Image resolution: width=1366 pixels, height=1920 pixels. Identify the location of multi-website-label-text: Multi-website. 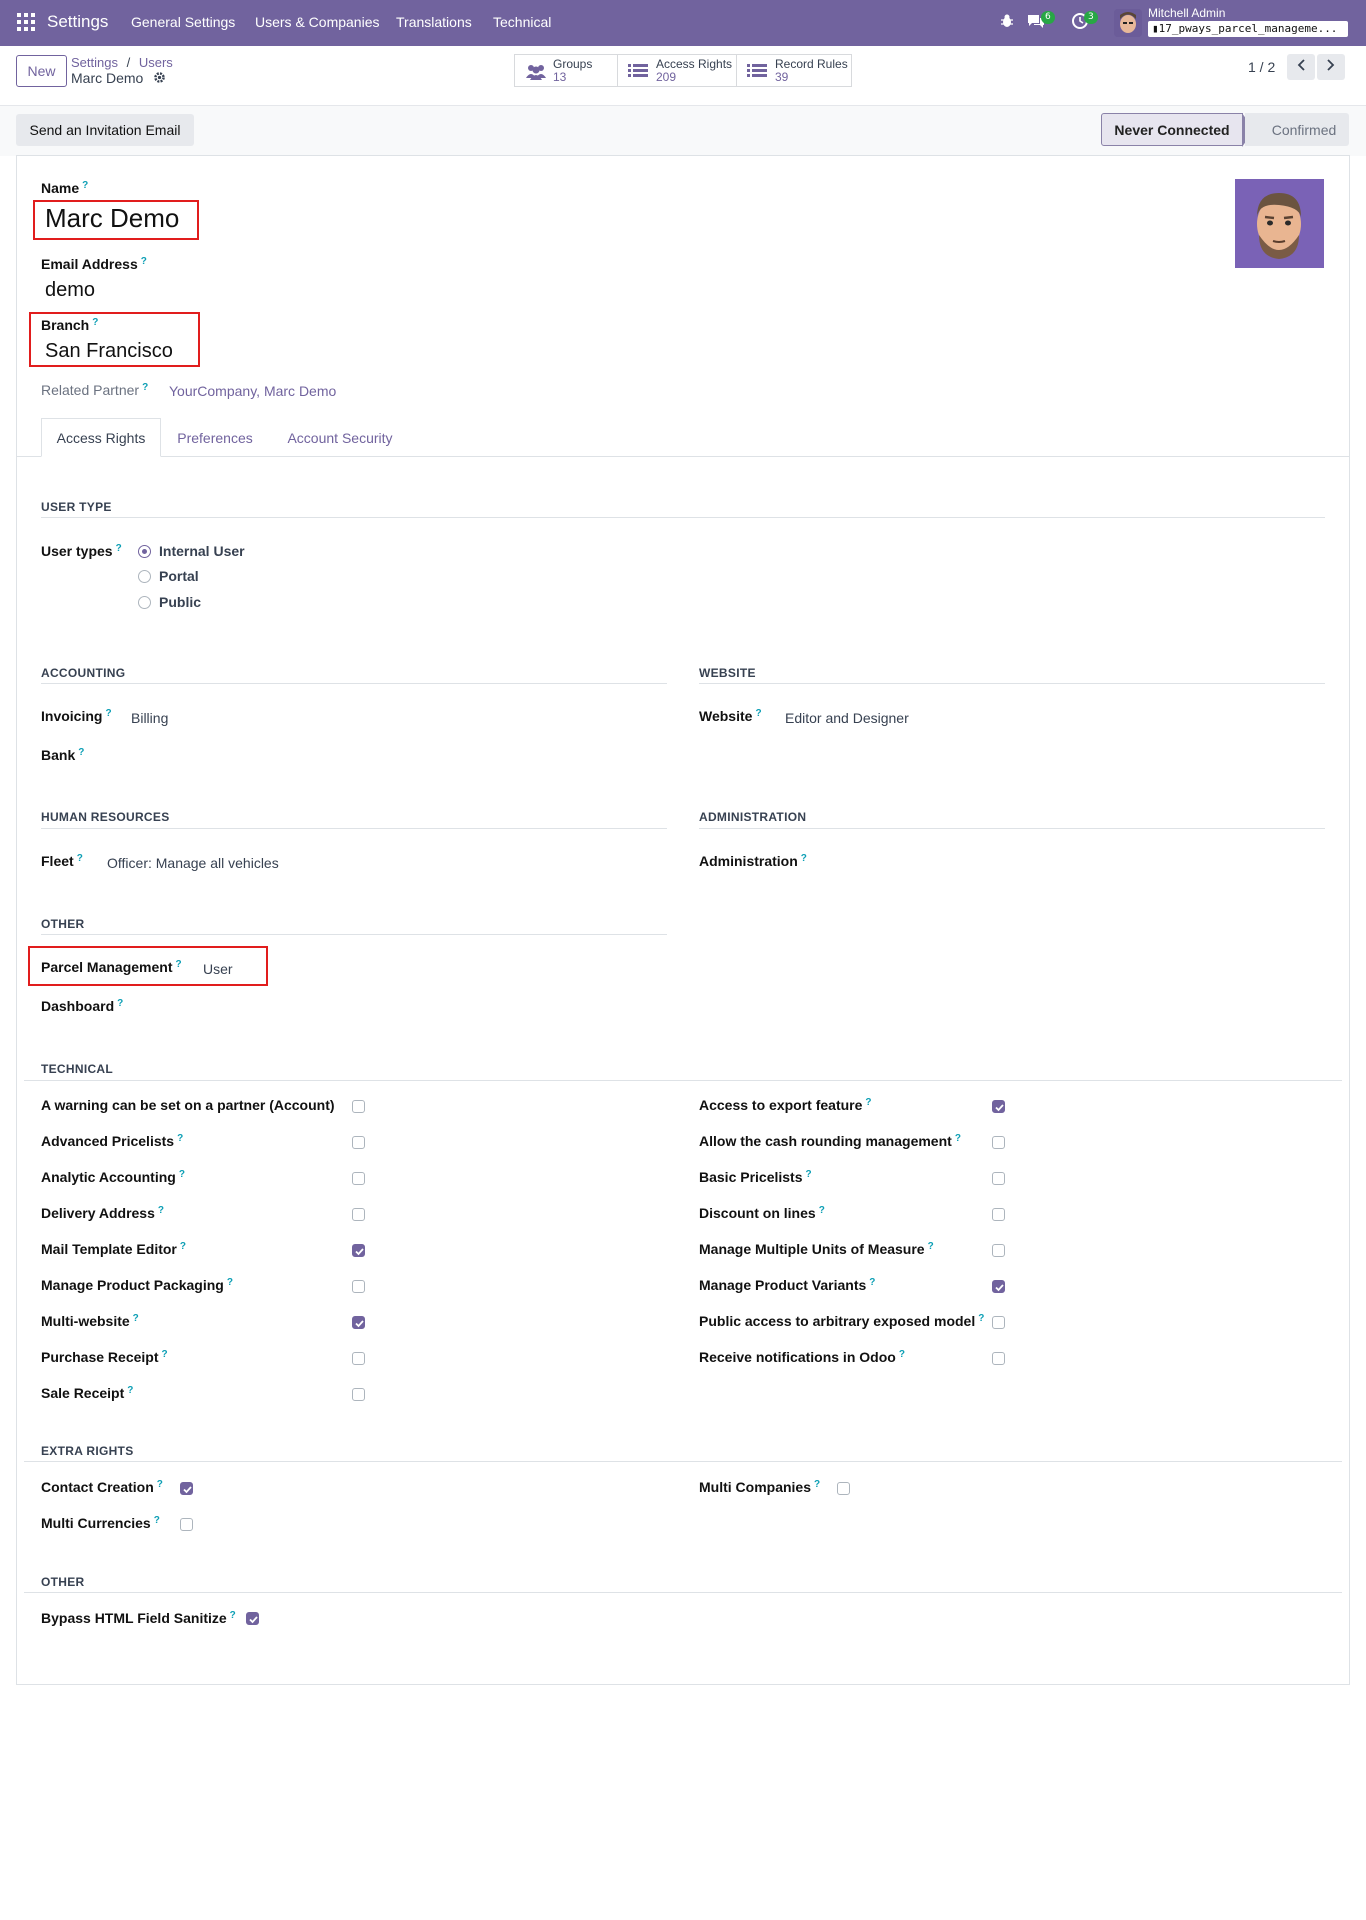
(85, 1321).